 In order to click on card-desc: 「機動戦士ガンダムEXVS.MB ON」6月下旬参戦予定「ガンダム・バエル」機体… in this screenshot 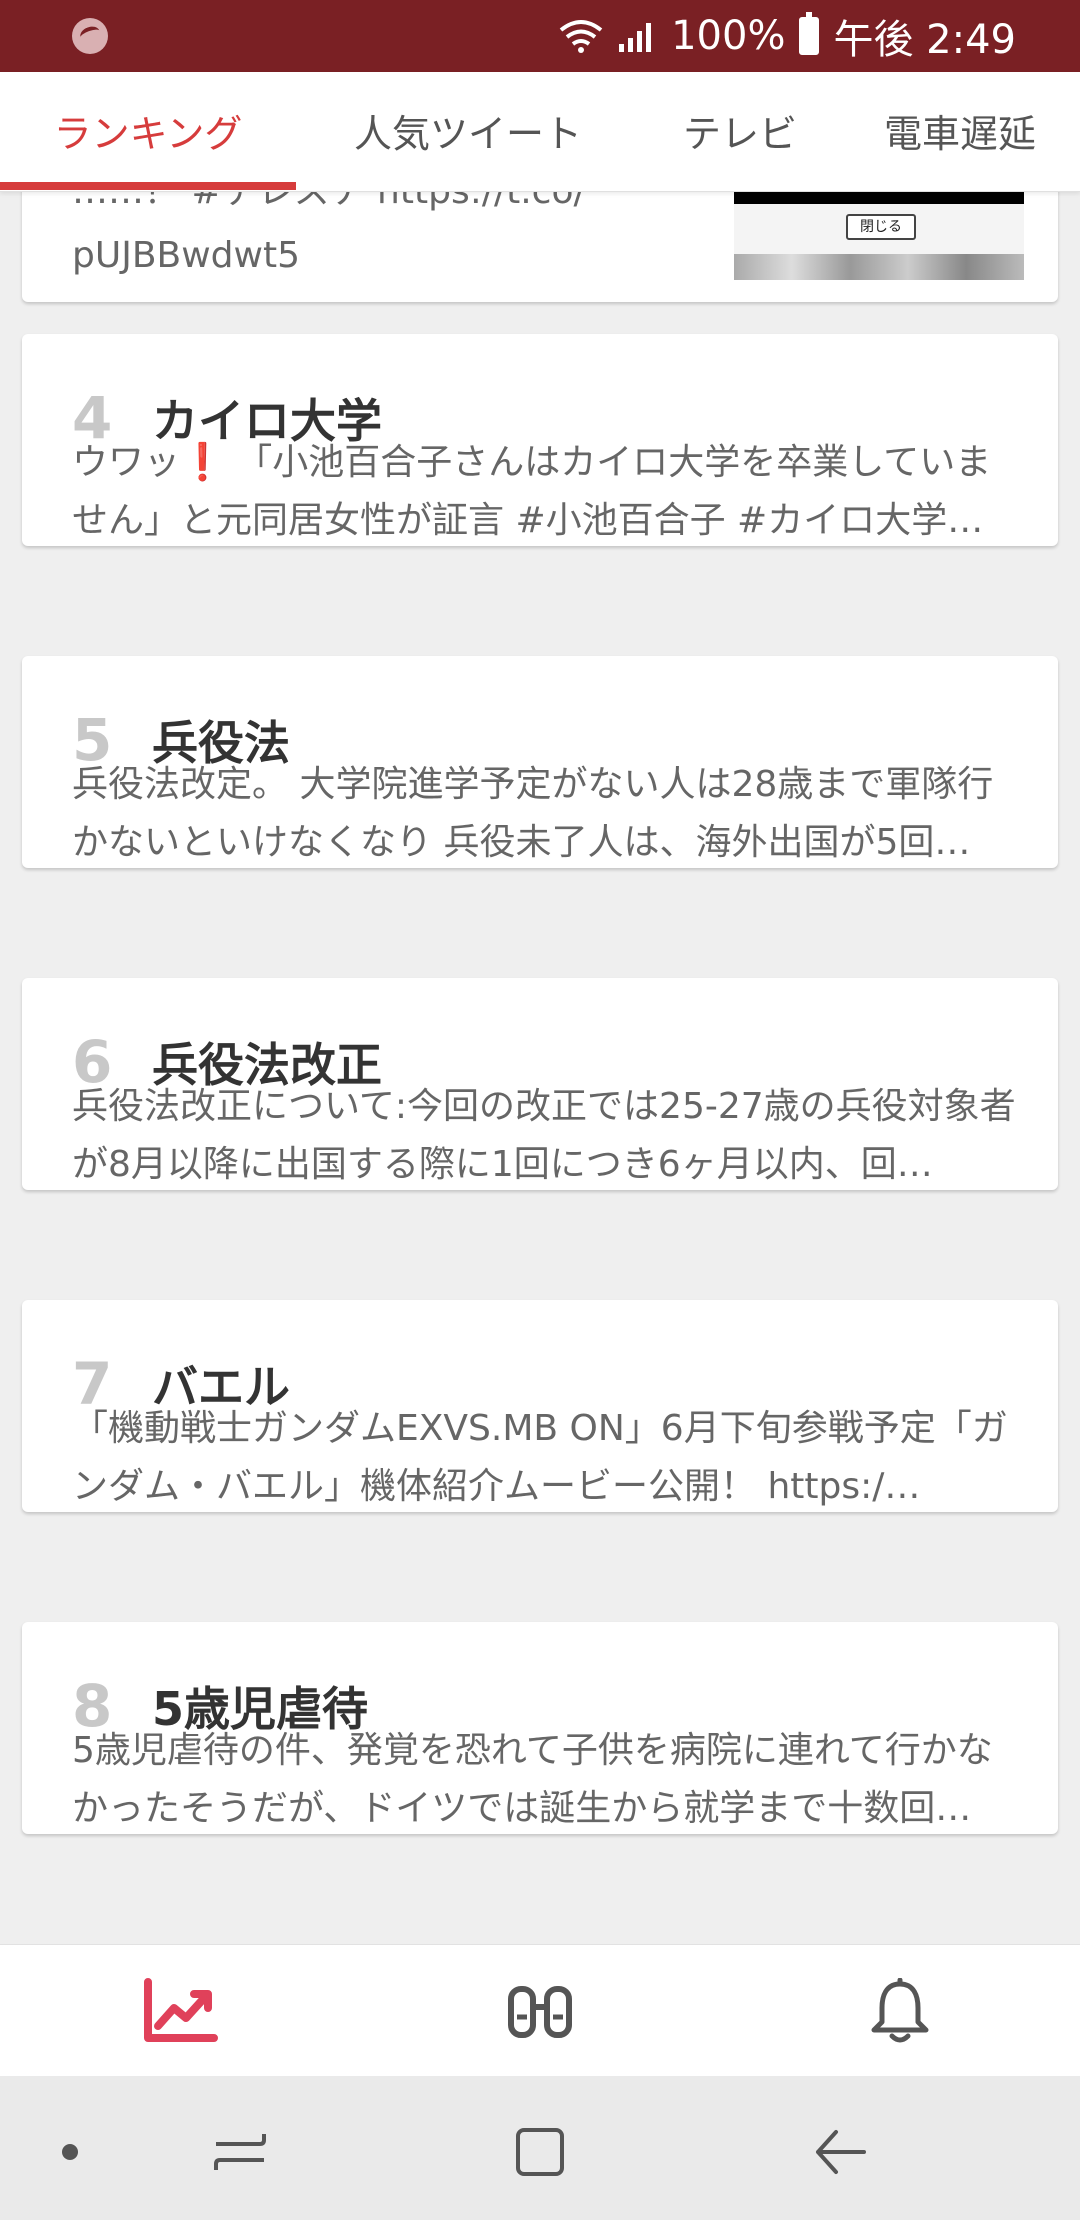, I will do `click(540, 1457)`.